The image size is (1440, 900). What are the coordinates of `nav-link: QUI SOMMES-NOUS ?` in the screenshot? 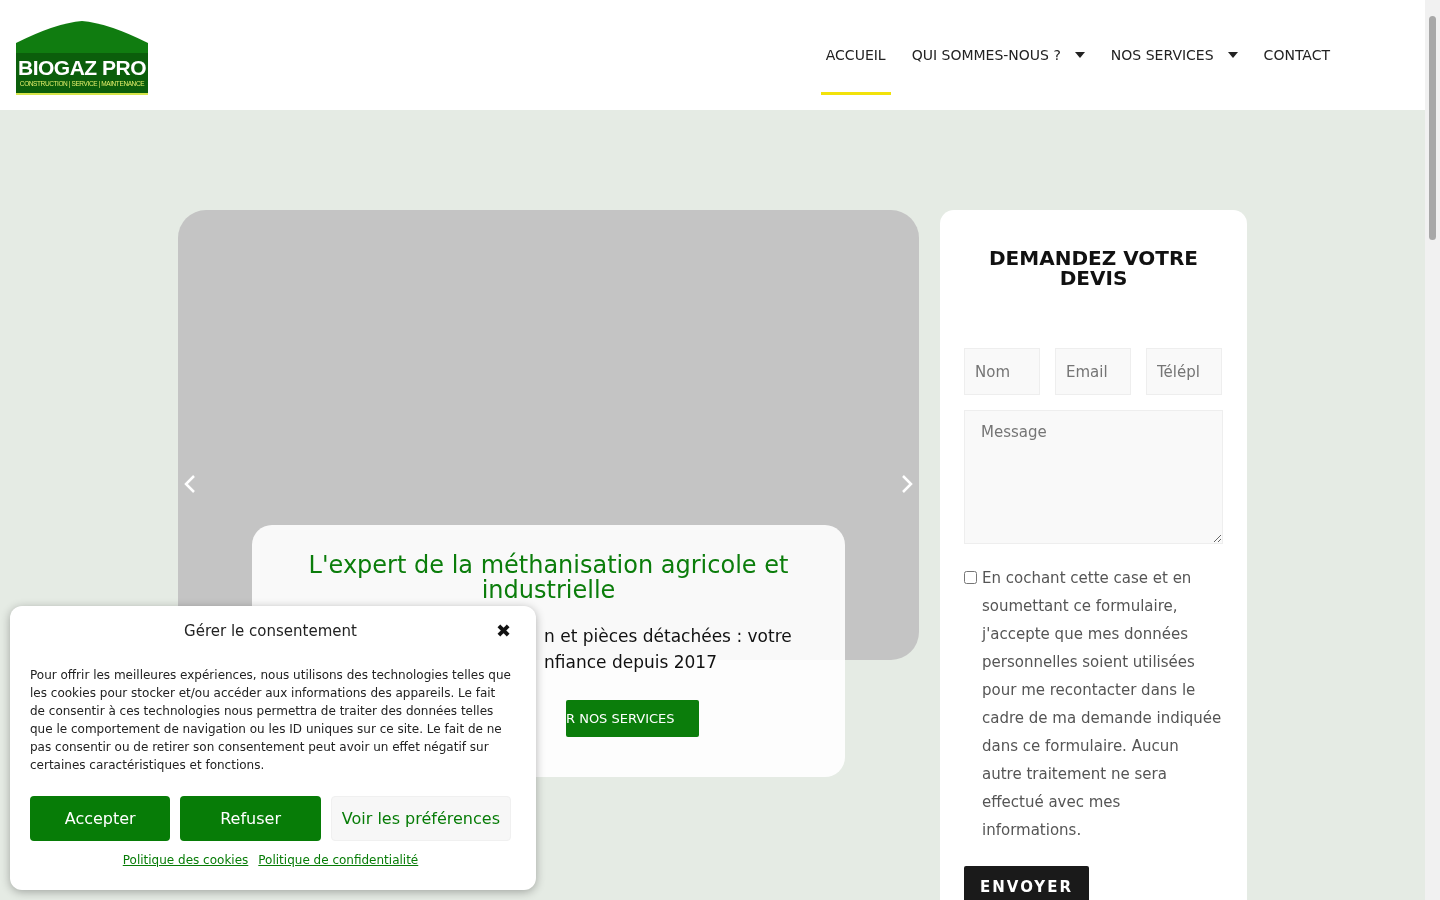 It's located at (998, 55).